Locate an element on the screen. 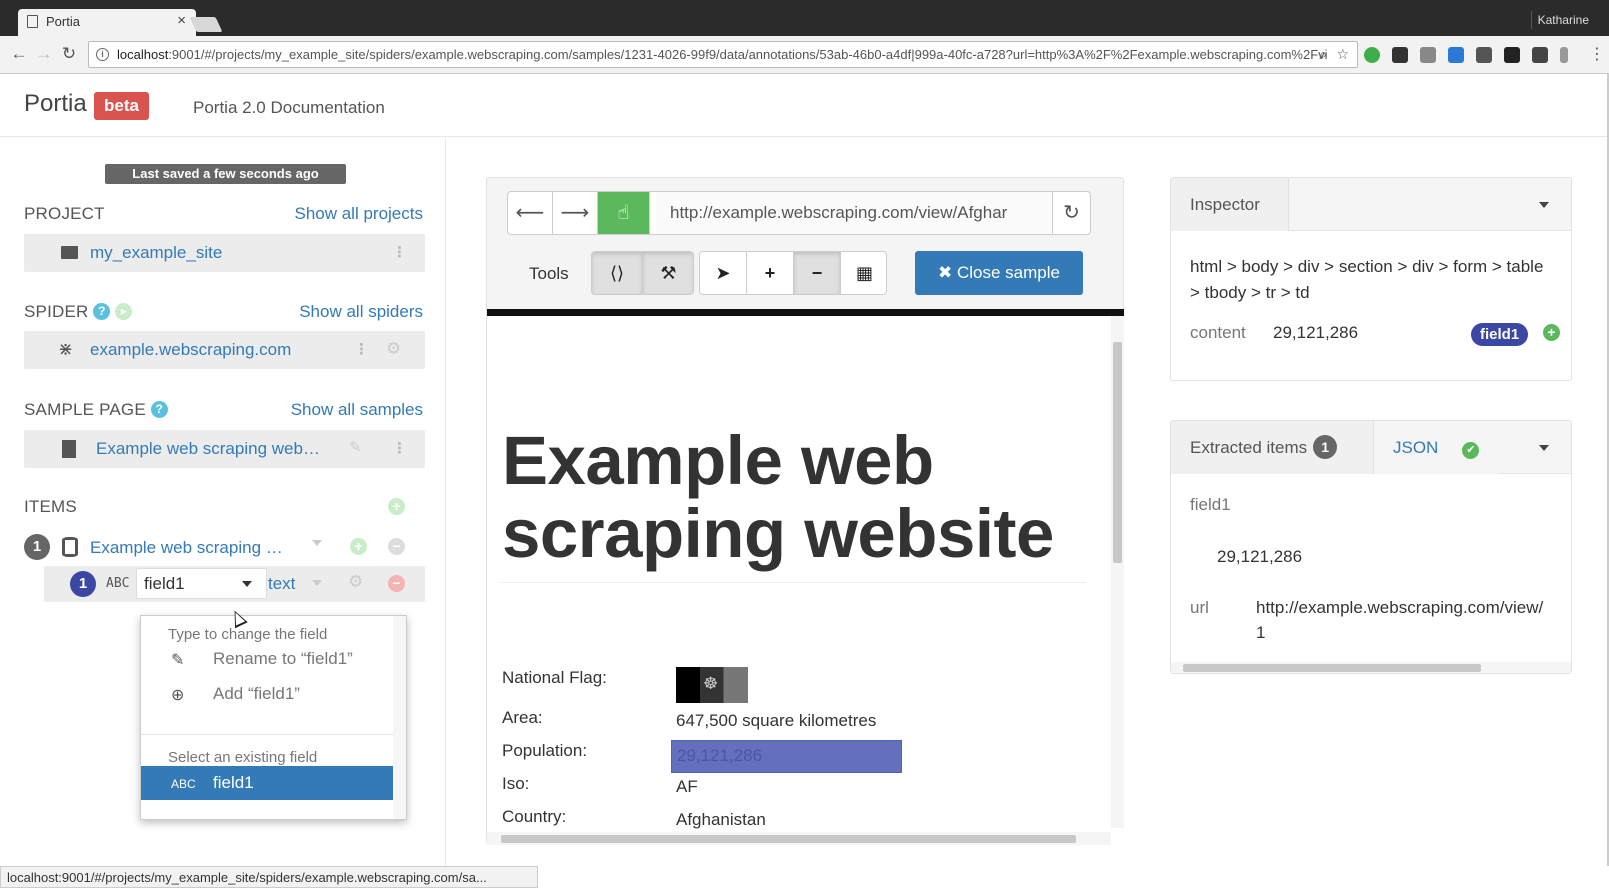 This screenshot has width=1609, height=888. field-gear-icon: ⚙ is located at coordinates (355, 582).